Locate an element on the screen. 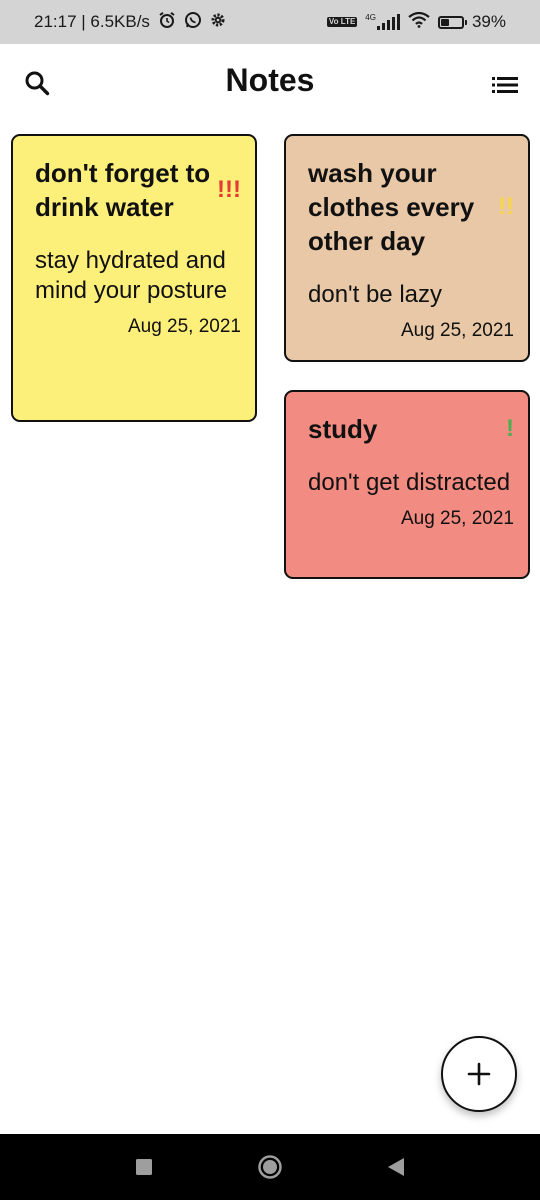 Image resolution: width=540 pixels, height=1200 pixels. app-bar: Notes is located at coordinates (270, 83).